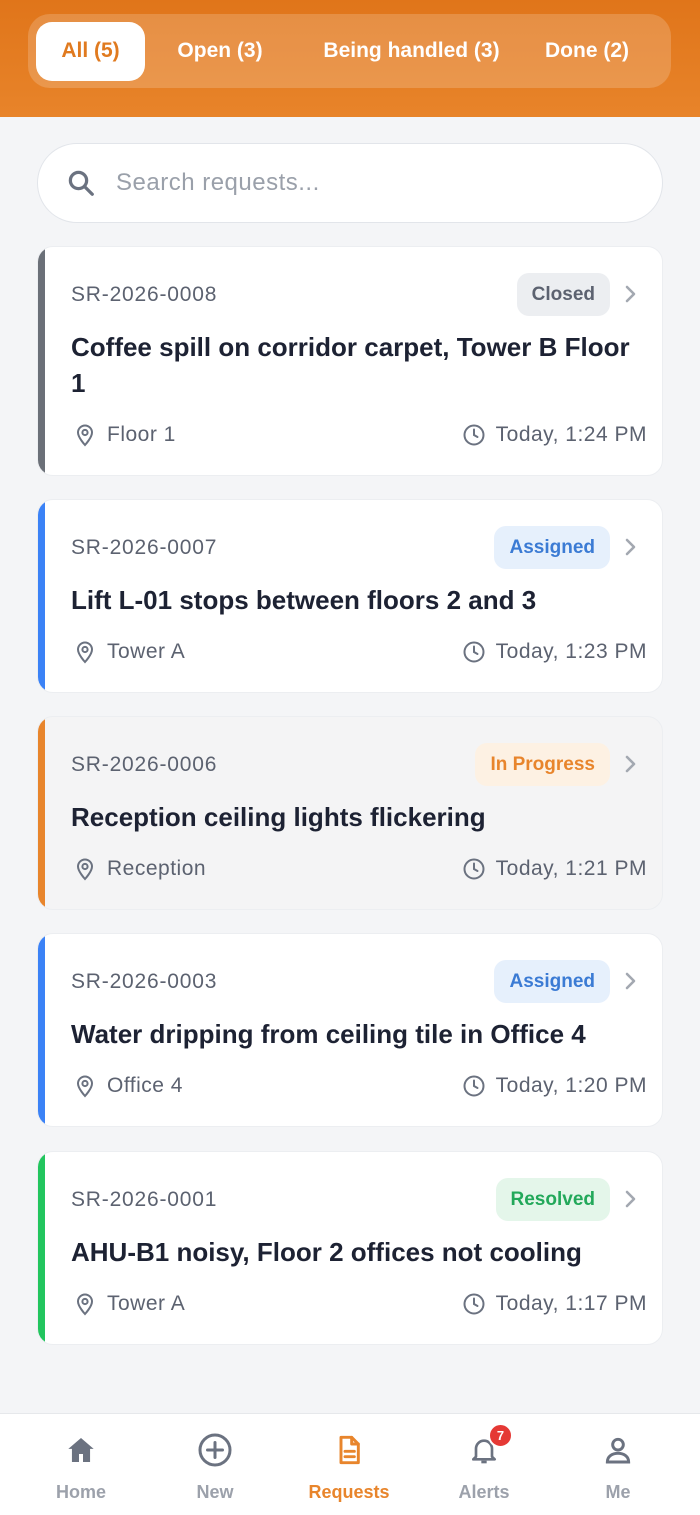  What do you see at coordinates (141, 434) in the screenshot?
I see `location-label: Floor 1` at bounding box center [141, 434].